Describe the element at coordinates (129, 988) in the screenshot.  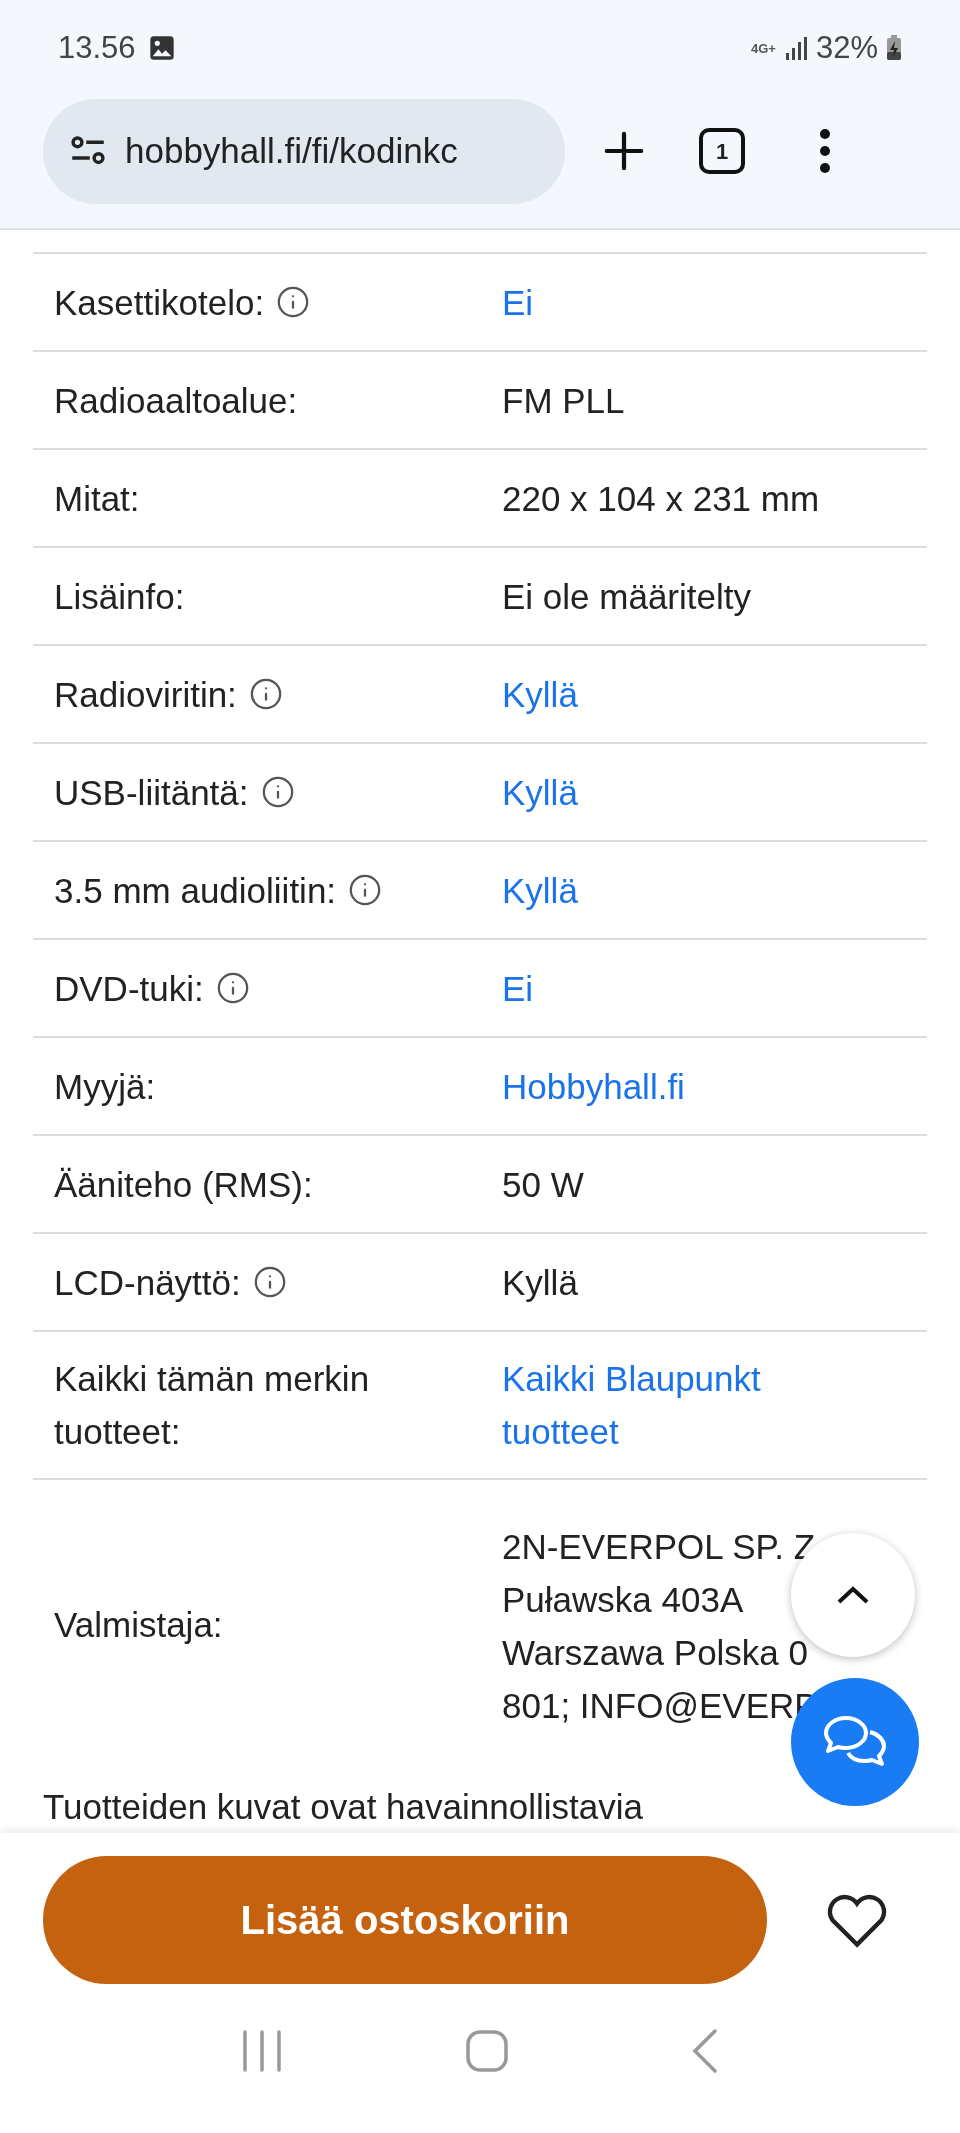
I see `spec-label: DVD-tuki:` at that location.